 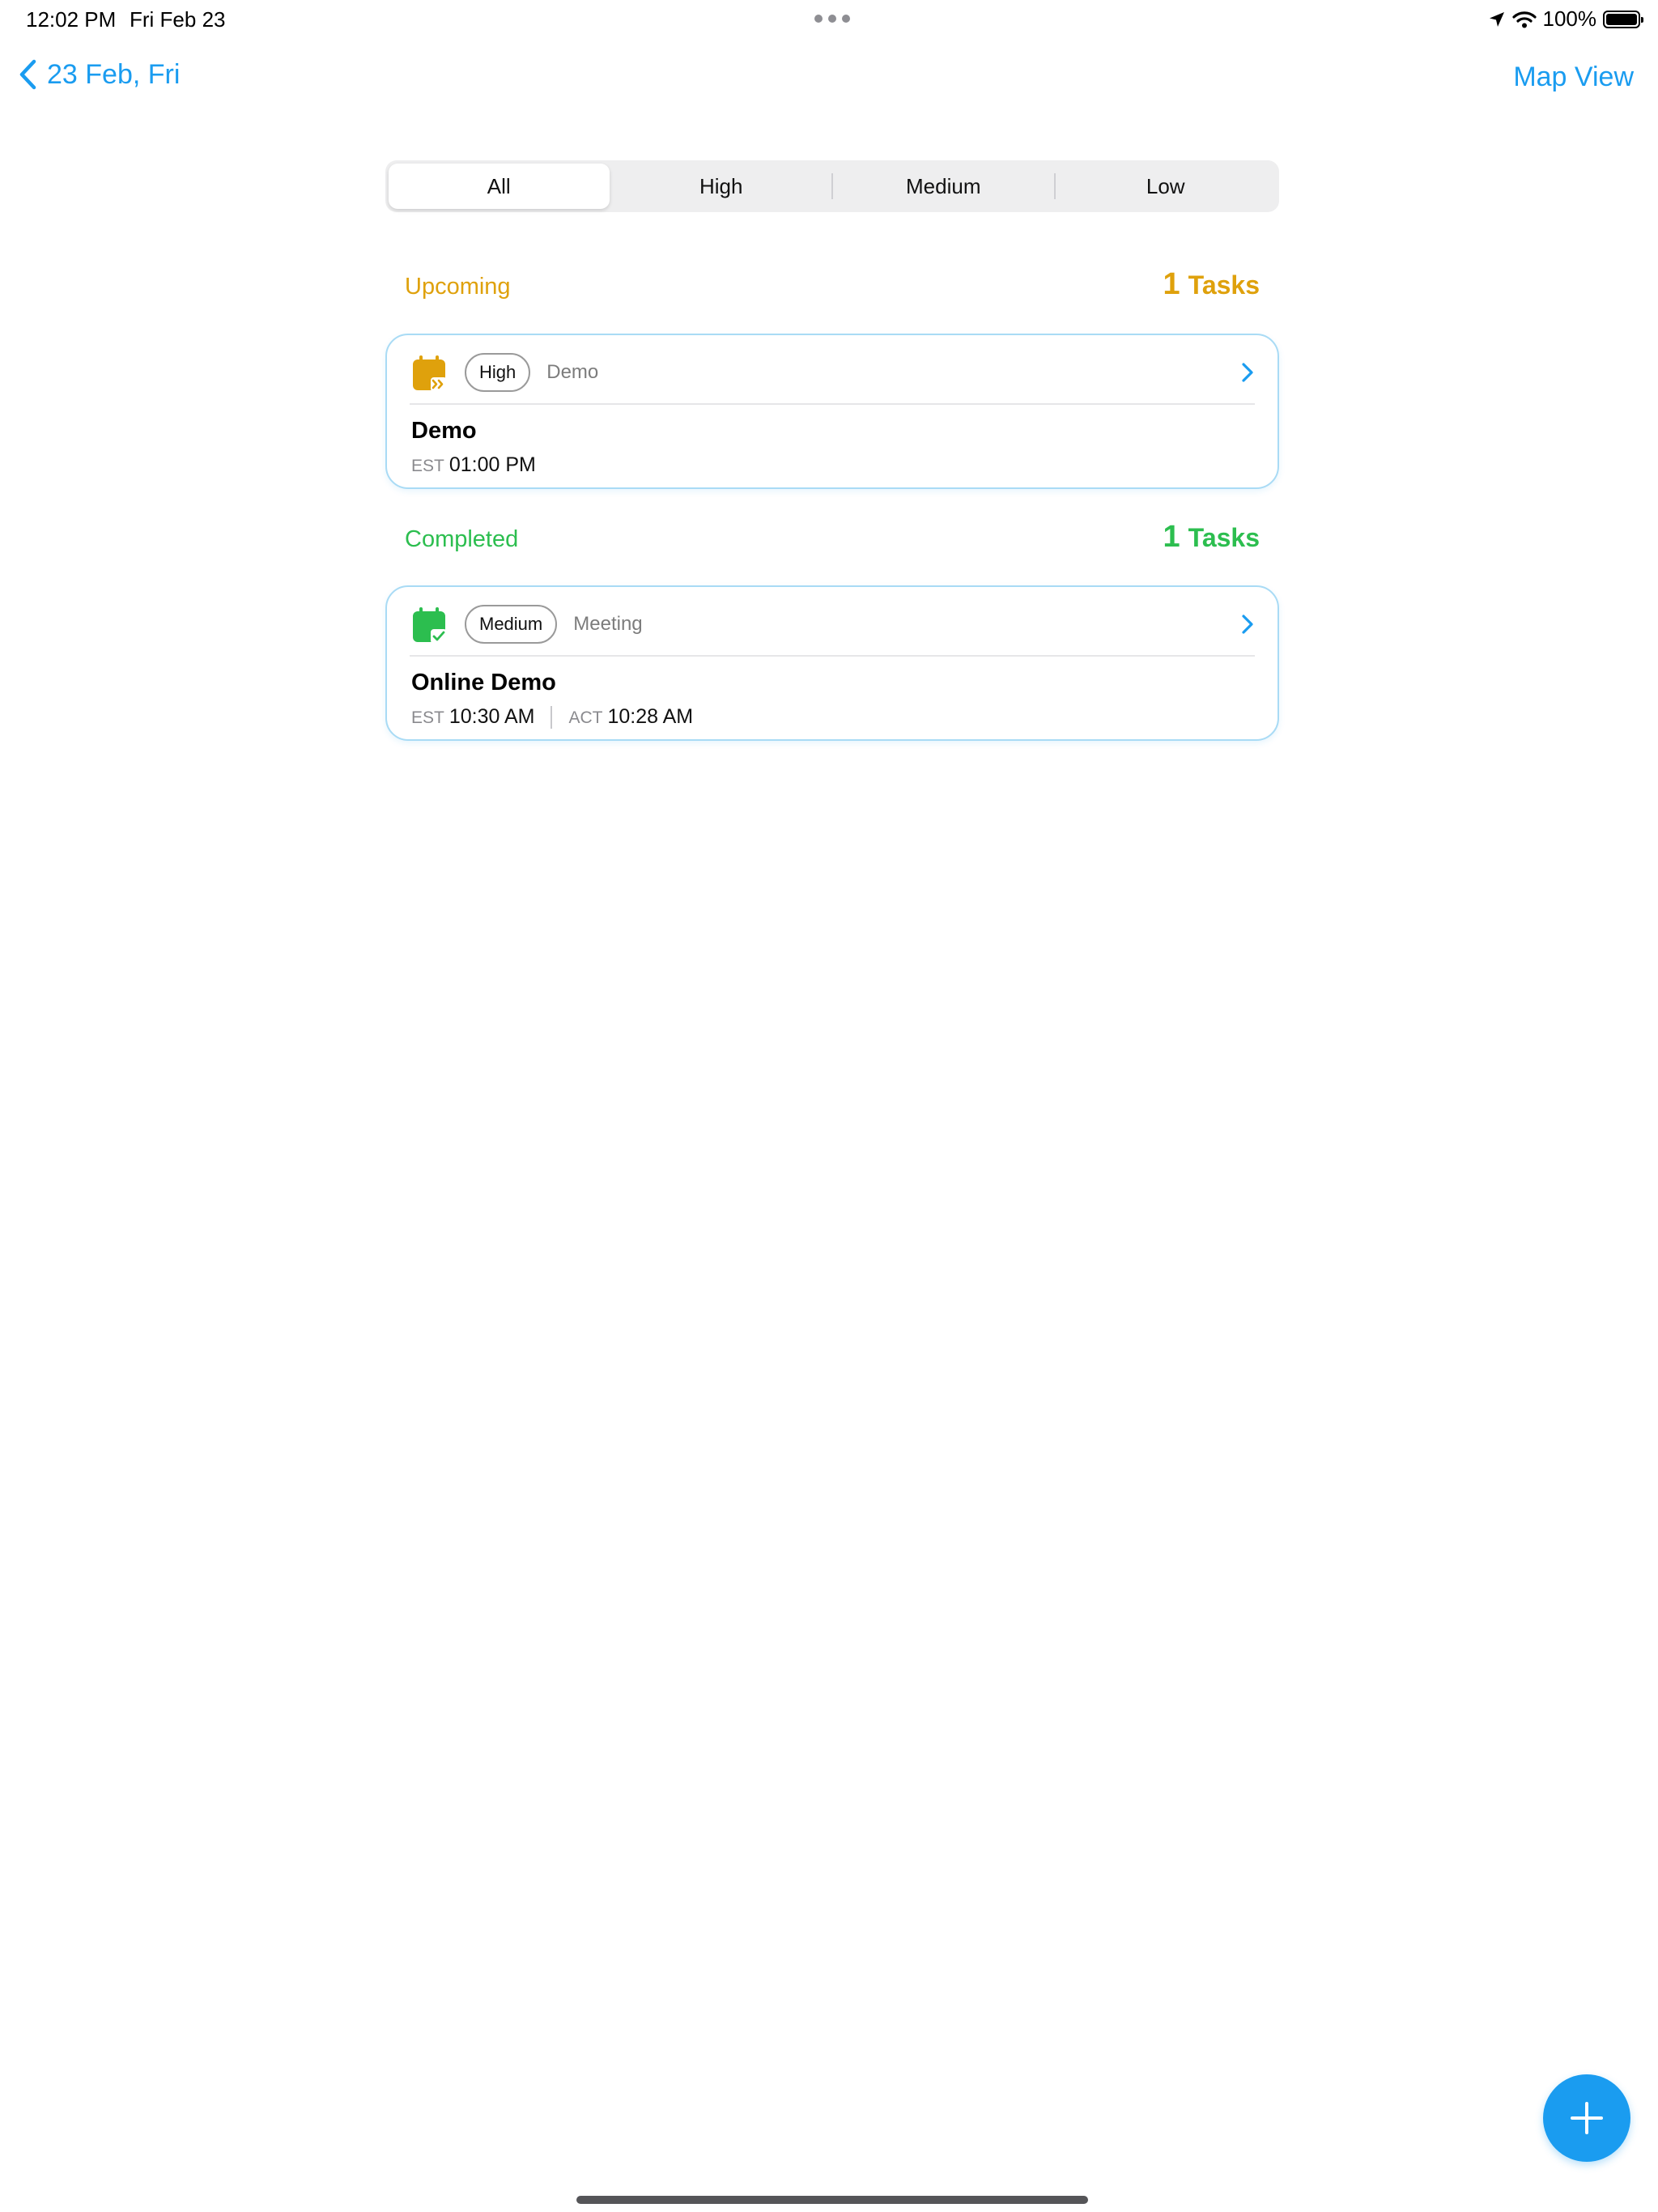 What do you see at coordinates (832, 624) in the screenshot?
I see `task-card-header: Medium Meeting` at bounding box center [832, 624].